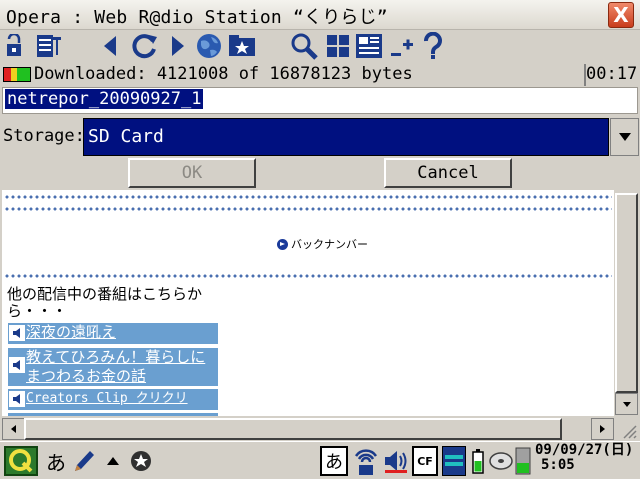  What do you see at coordinates (454, 461) in the screenshot?
I see `sd-card-icon` at bounding box center [454, 461].